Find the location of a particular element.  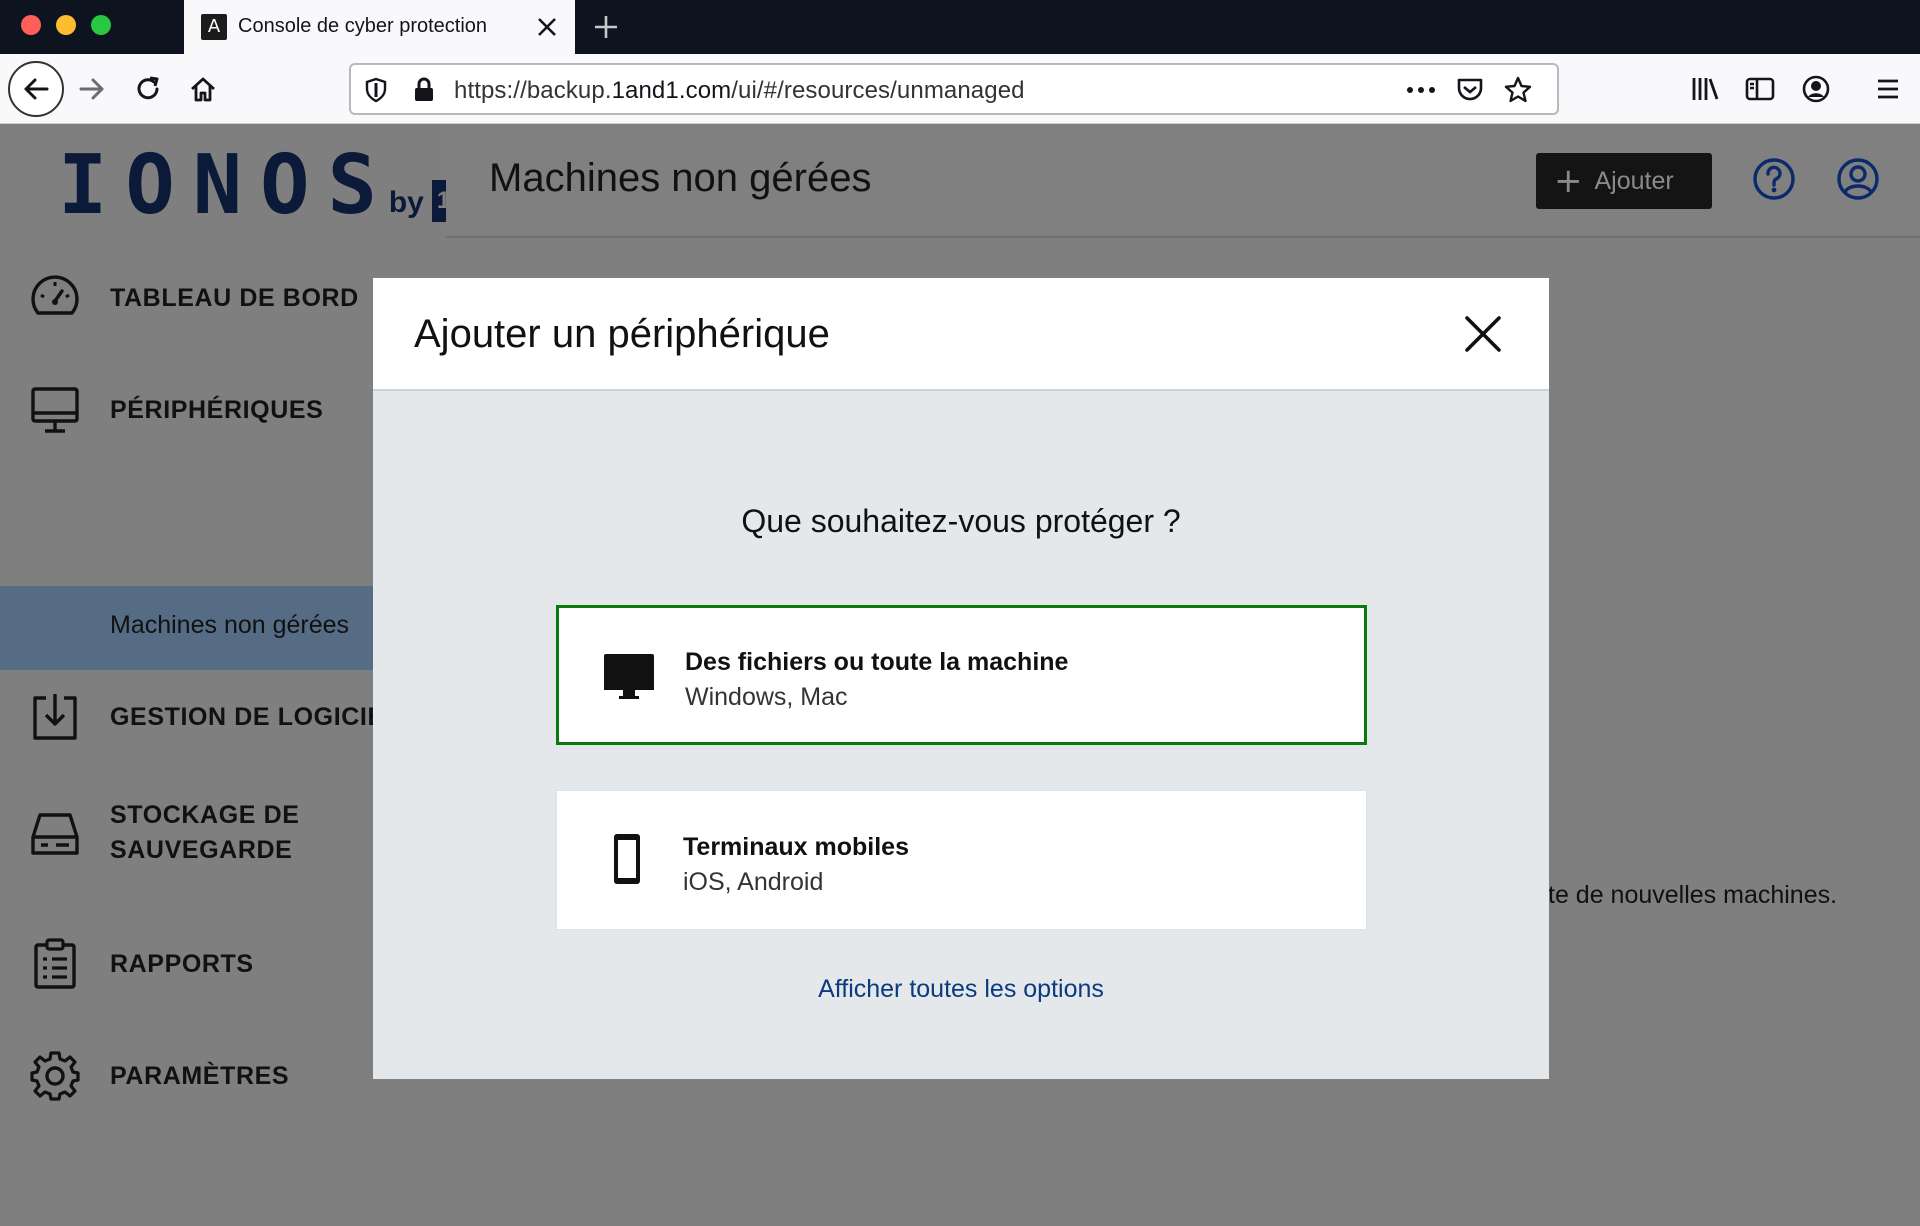

add-button: + Ajouter is located at coordinates (1624, 181).